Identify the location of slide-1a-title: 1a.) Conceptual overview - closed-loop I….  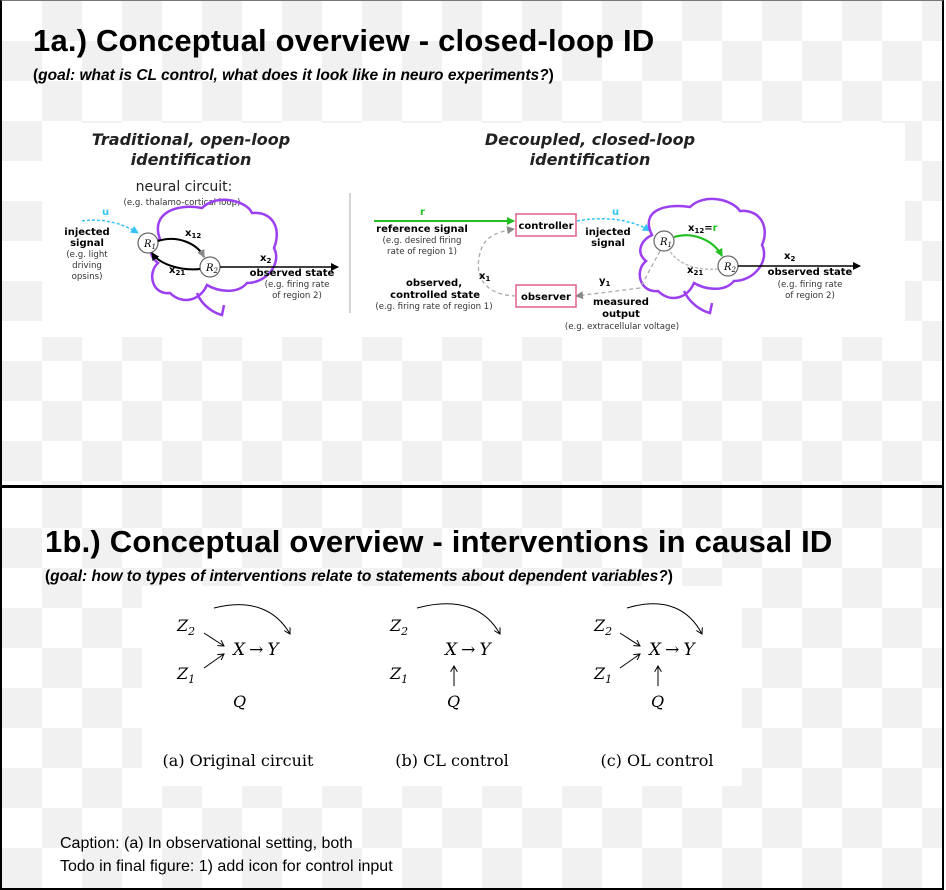
(344, 40).